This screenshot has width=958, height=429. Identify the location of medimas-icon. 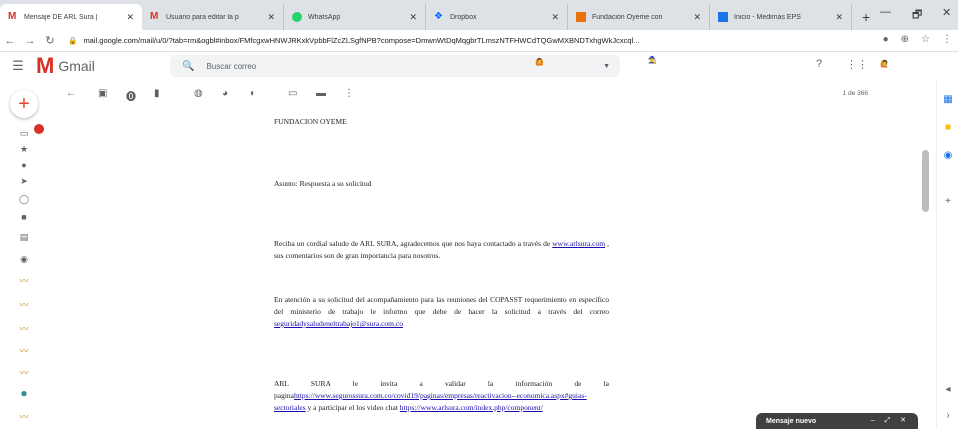
(723, 17).